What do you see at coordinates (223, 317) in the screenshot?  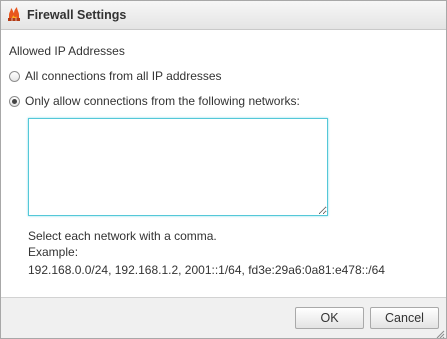 I see `dialog-footer: OK Cancel` at bounding box center [223, 317].